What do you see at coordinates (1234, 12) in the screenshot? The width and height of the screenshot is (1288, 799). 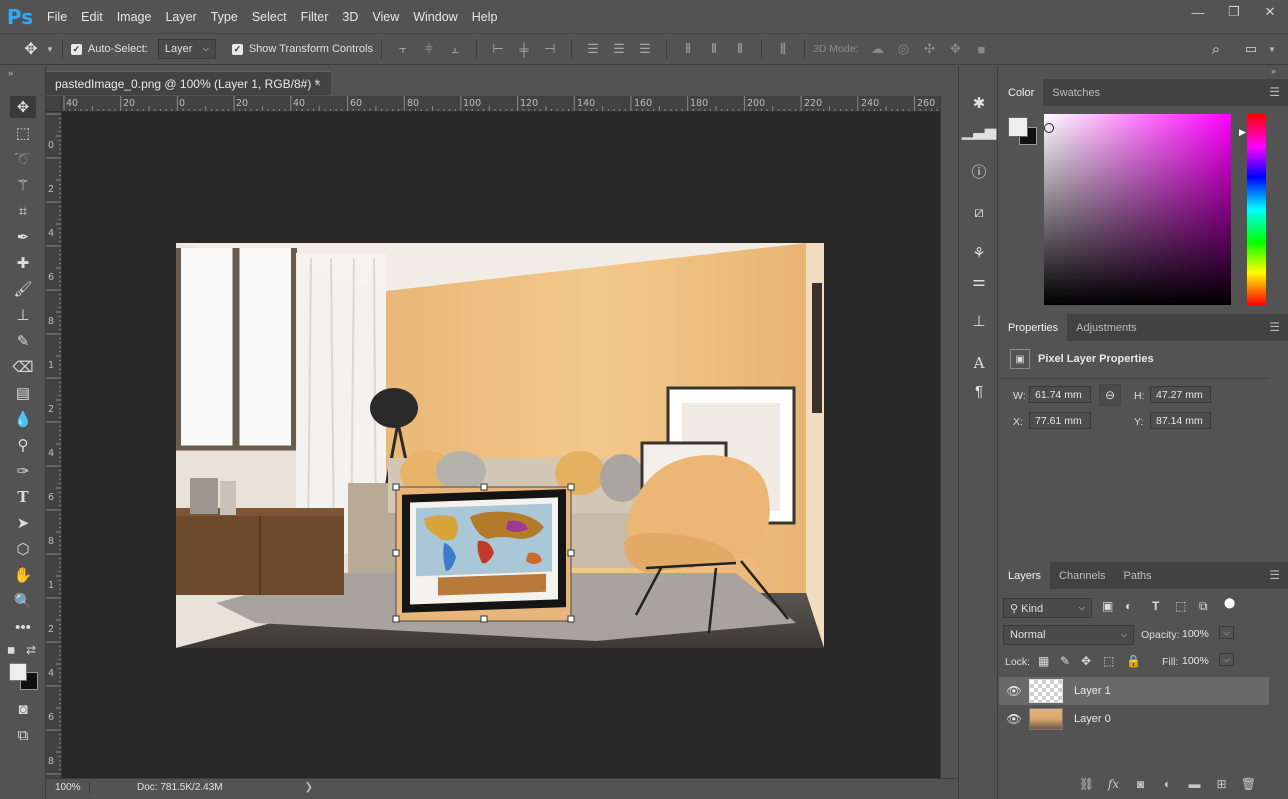 I see `maximize-button: ❐` at bounding box center [1234, 12].